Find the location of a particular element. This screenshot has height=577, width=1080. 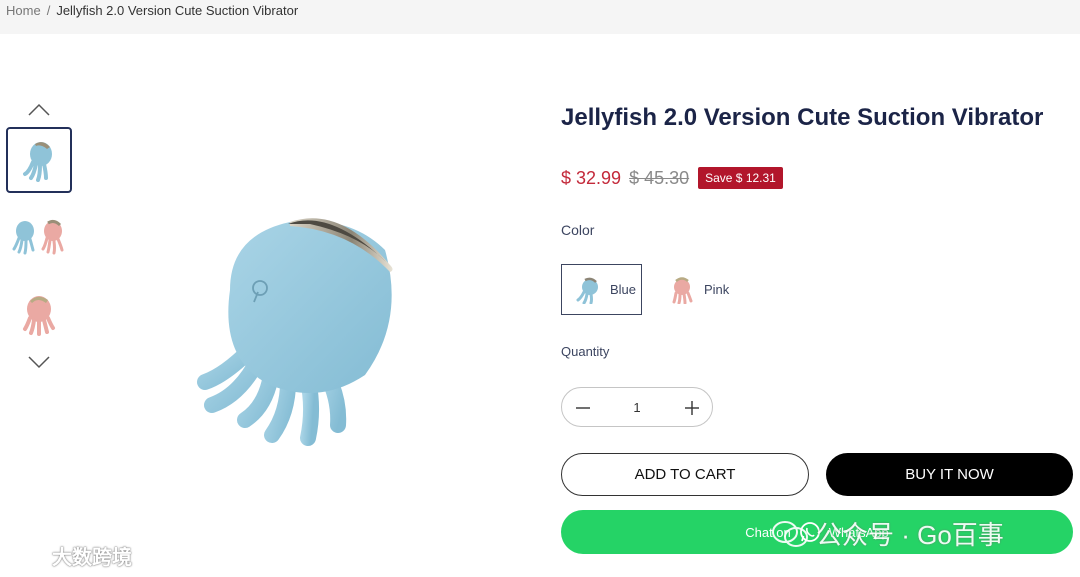

watermark-left: 大数跨境 is located at coordinates (70, 555).